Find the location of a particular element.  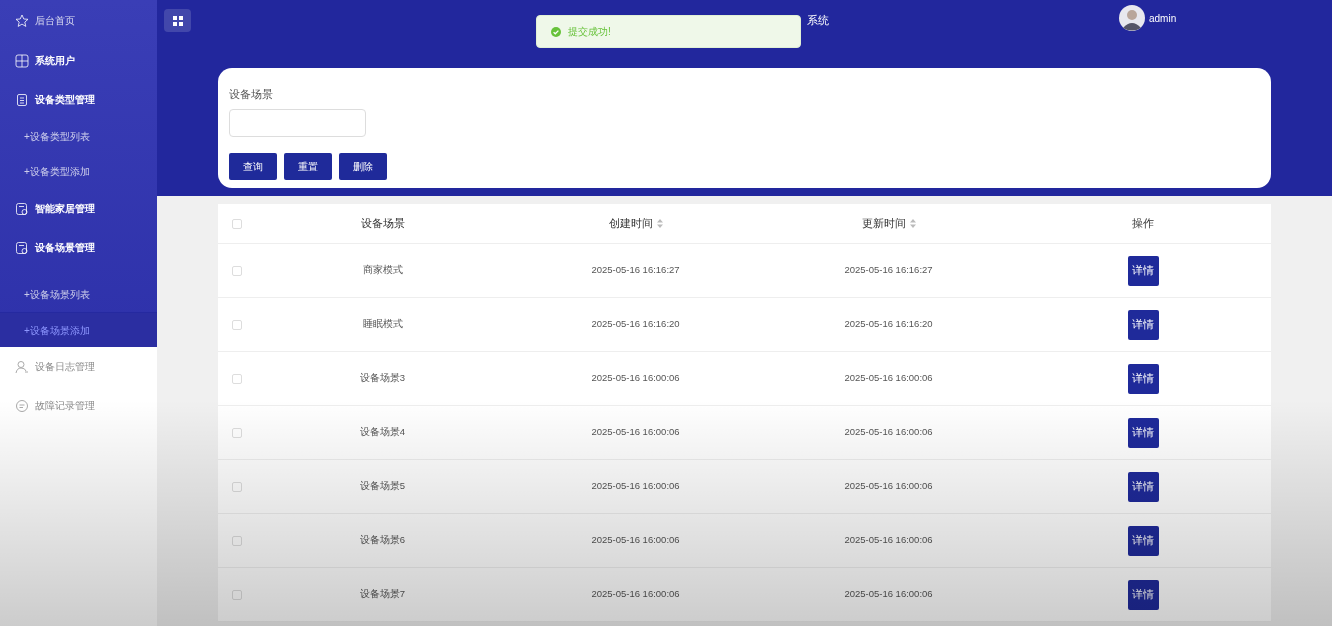

table-cell: 睡眠模式 is located at coordinates (382, 324).